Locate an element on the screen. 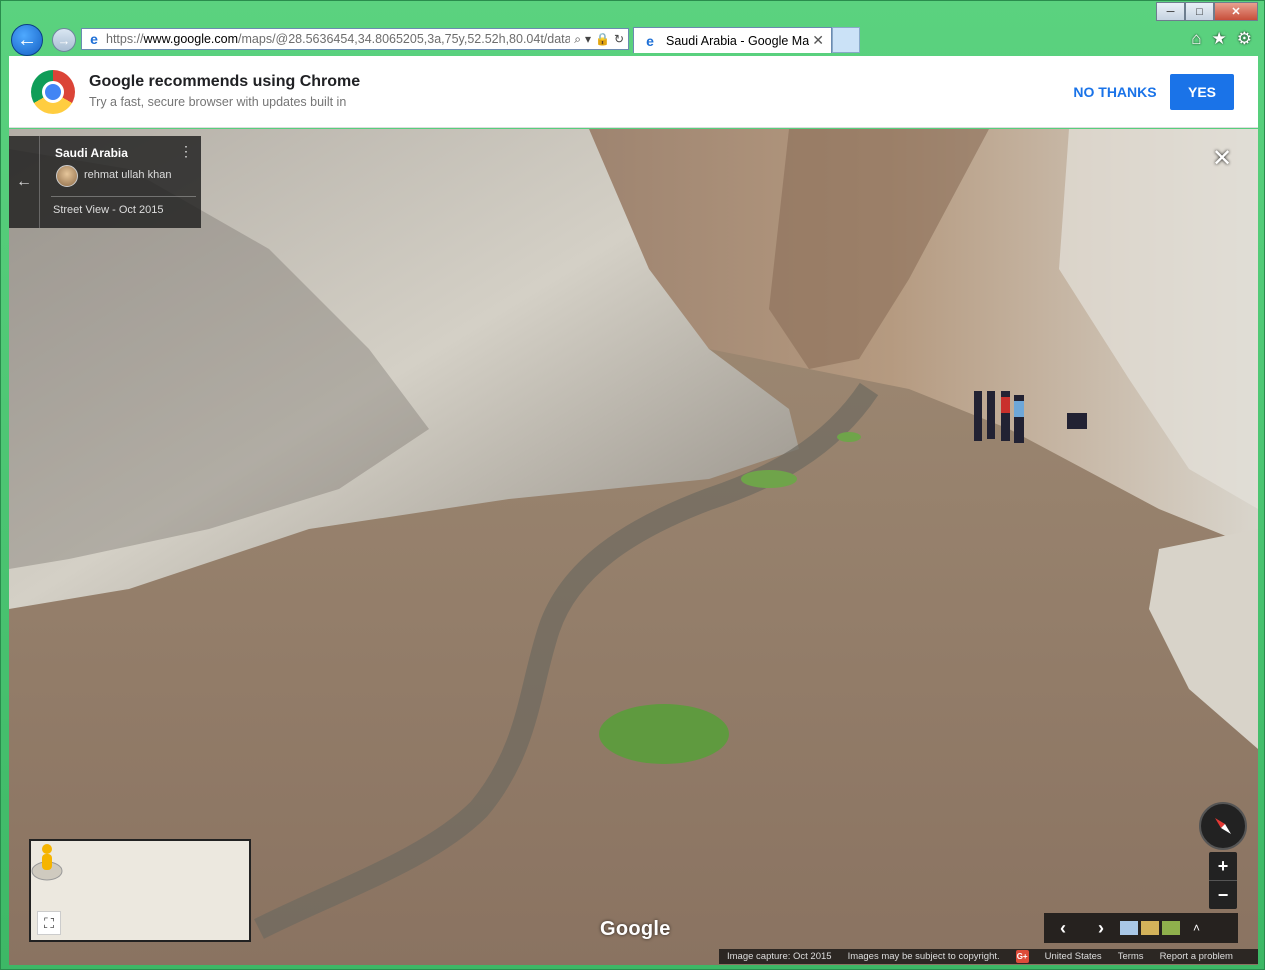 Image resolution: width=1265 pixels, height=970 pixels. toolbar-icons: ⌂ ★ ⚙ is located at coordinates (1221, 39).